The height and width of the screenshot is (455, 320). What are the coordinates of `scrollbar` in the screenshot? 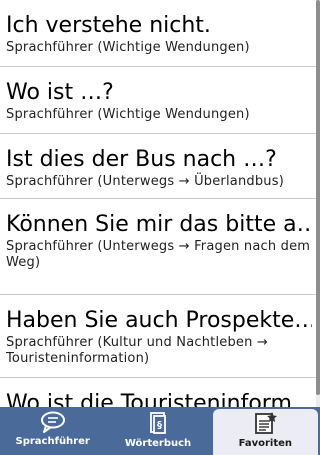 It's located at (318, 203).